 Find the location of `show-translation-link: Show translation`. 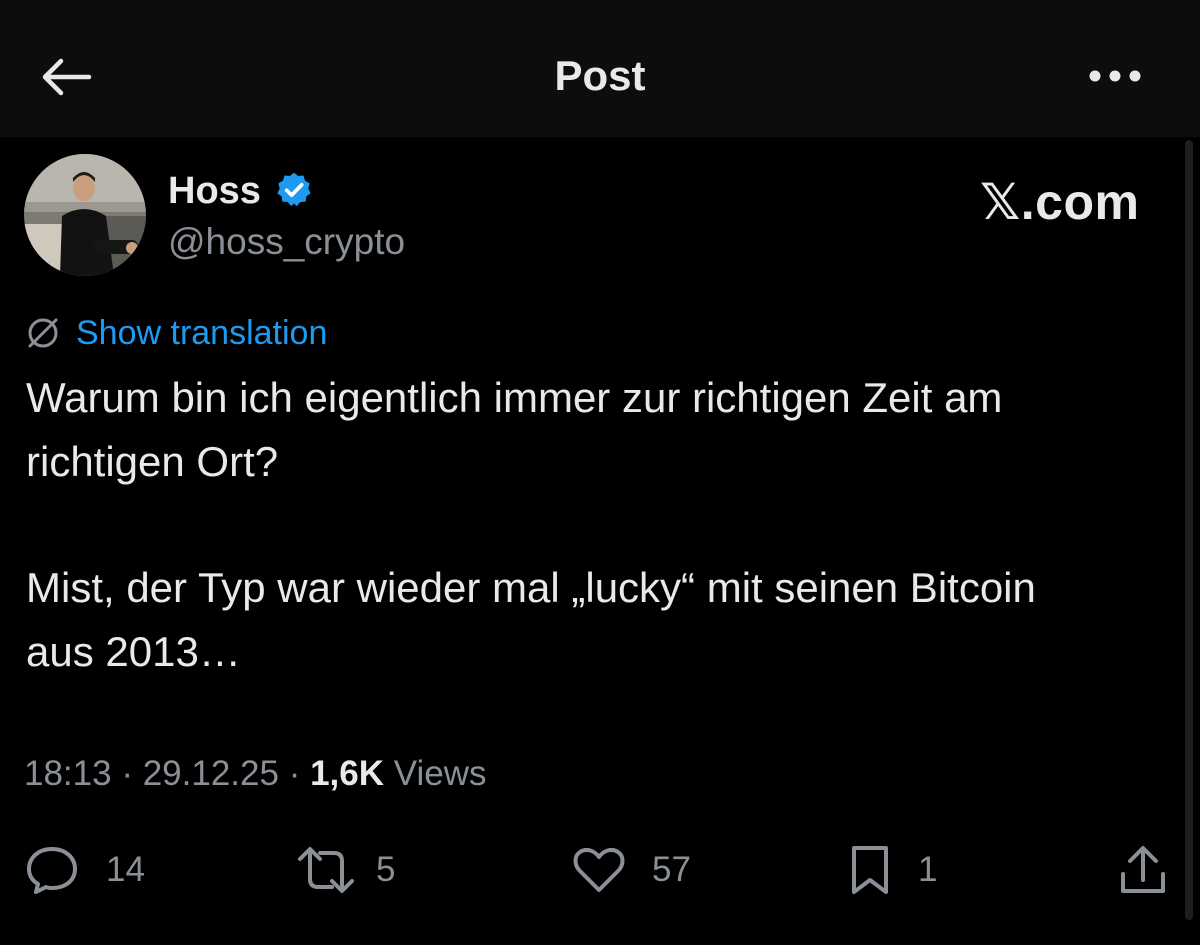

show-translation-link: Show translation is located at coordinates (175, 333).